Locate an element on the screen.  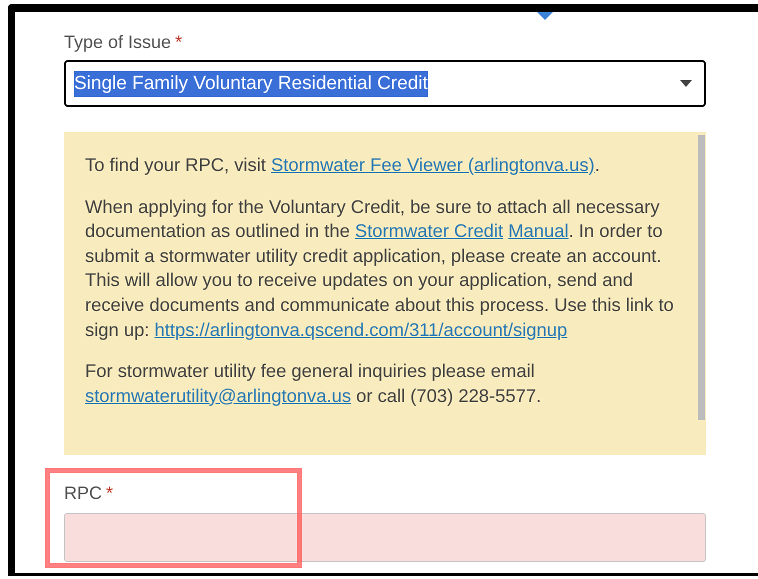
link: stormwaterutility@arlingtonva.us is located at coordinates (218, 395).